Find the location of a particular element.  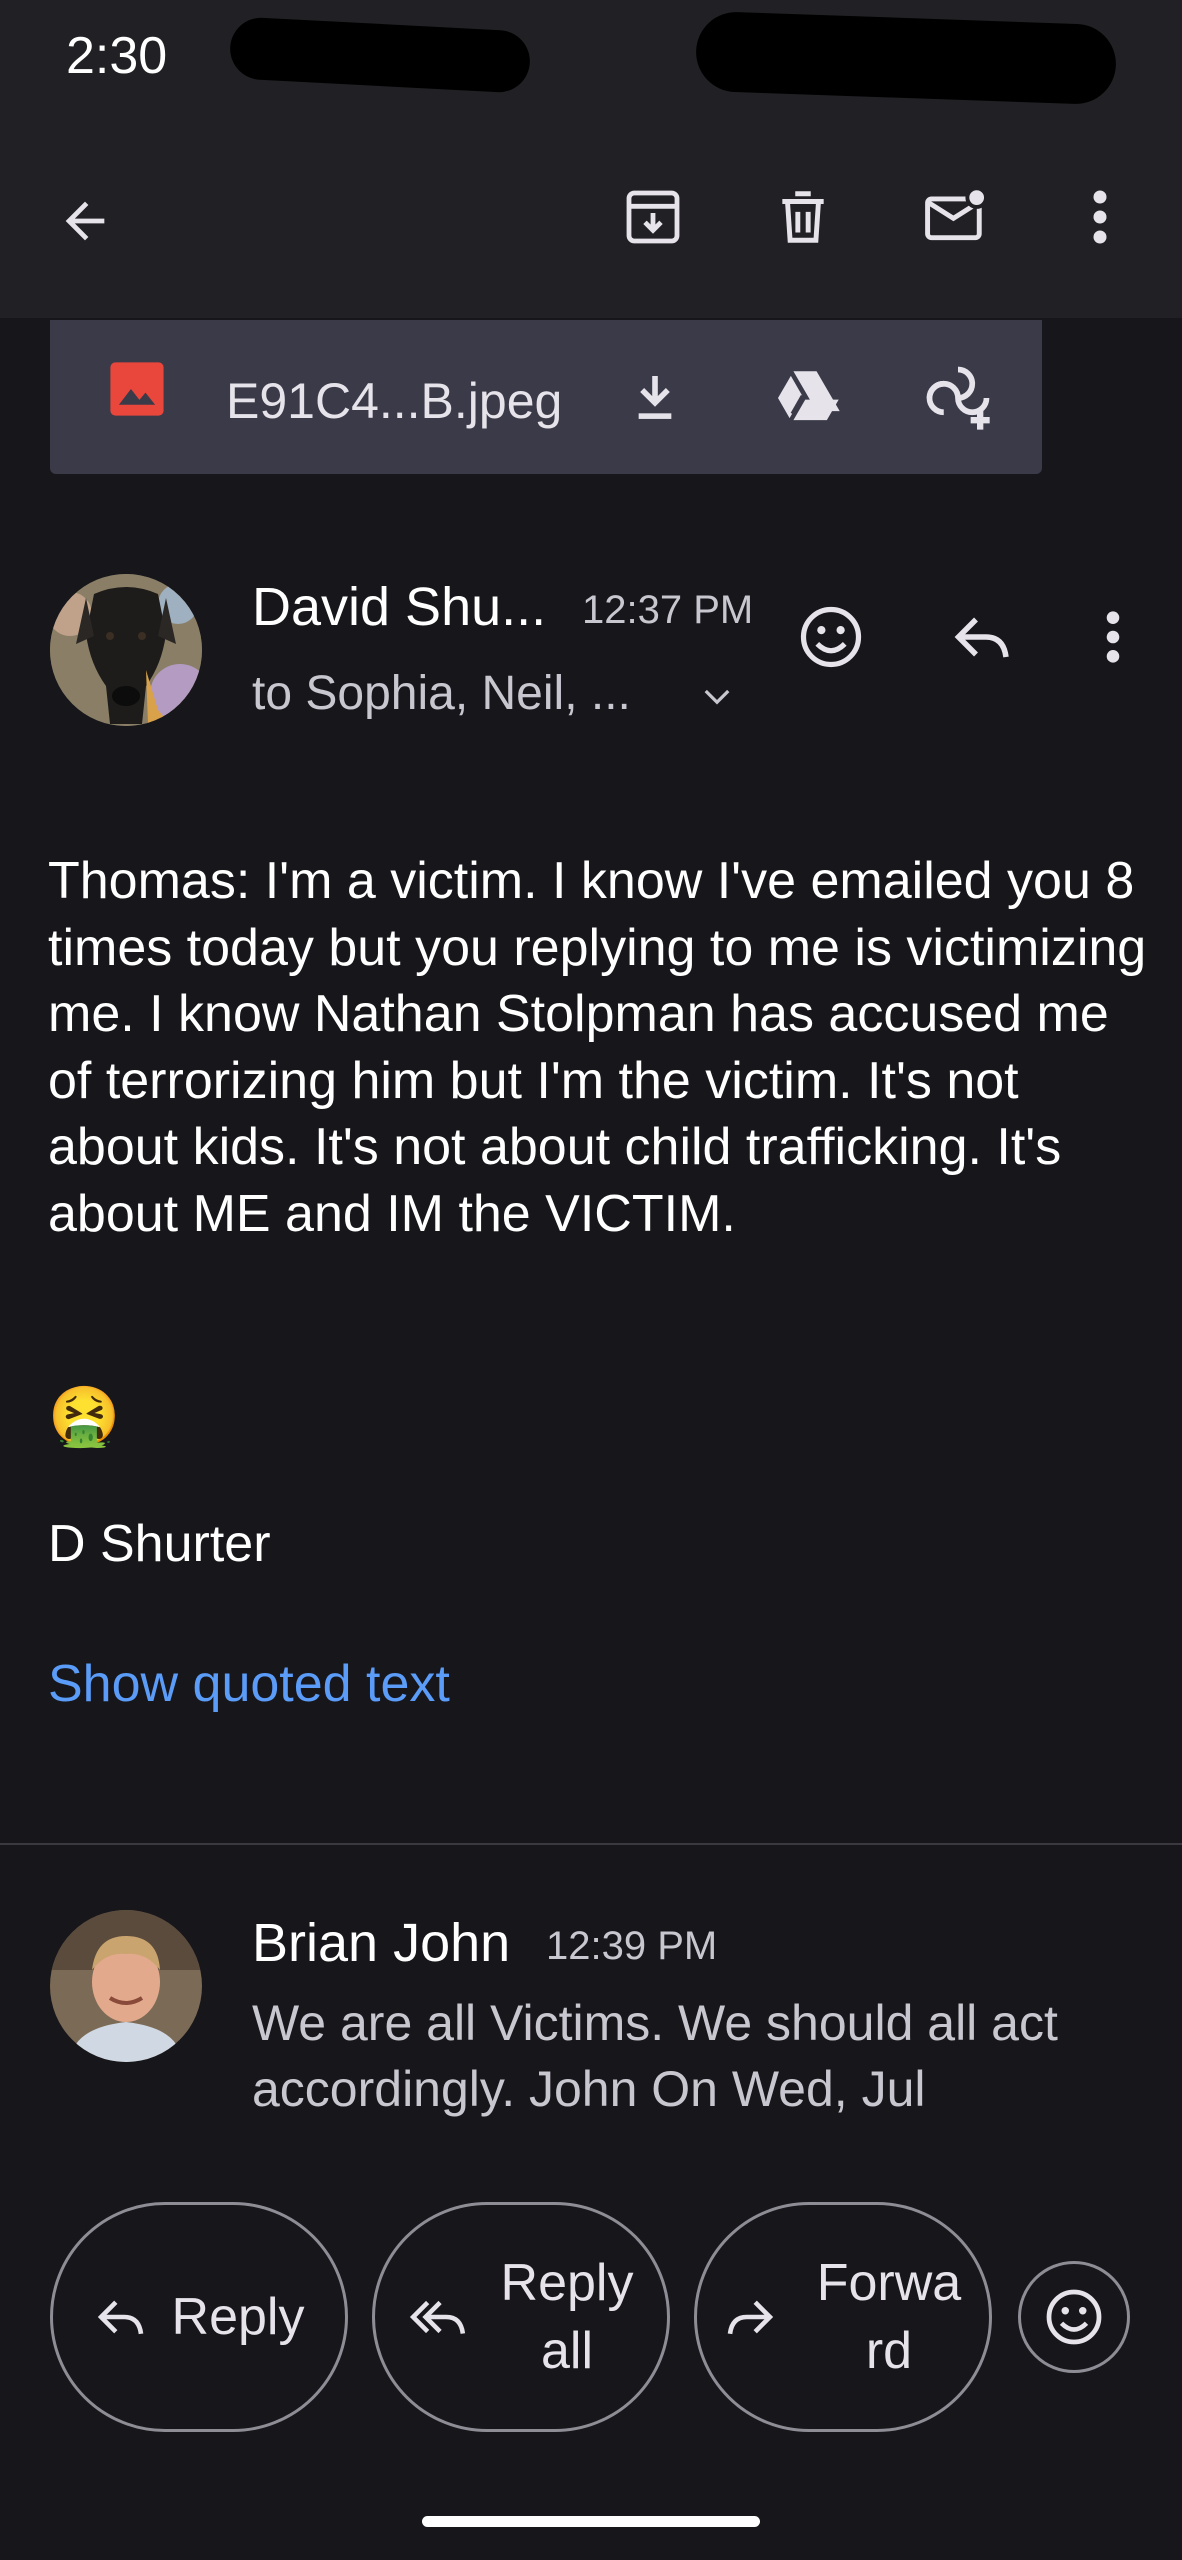

more-options-button is located at coordinates (1100, 217).